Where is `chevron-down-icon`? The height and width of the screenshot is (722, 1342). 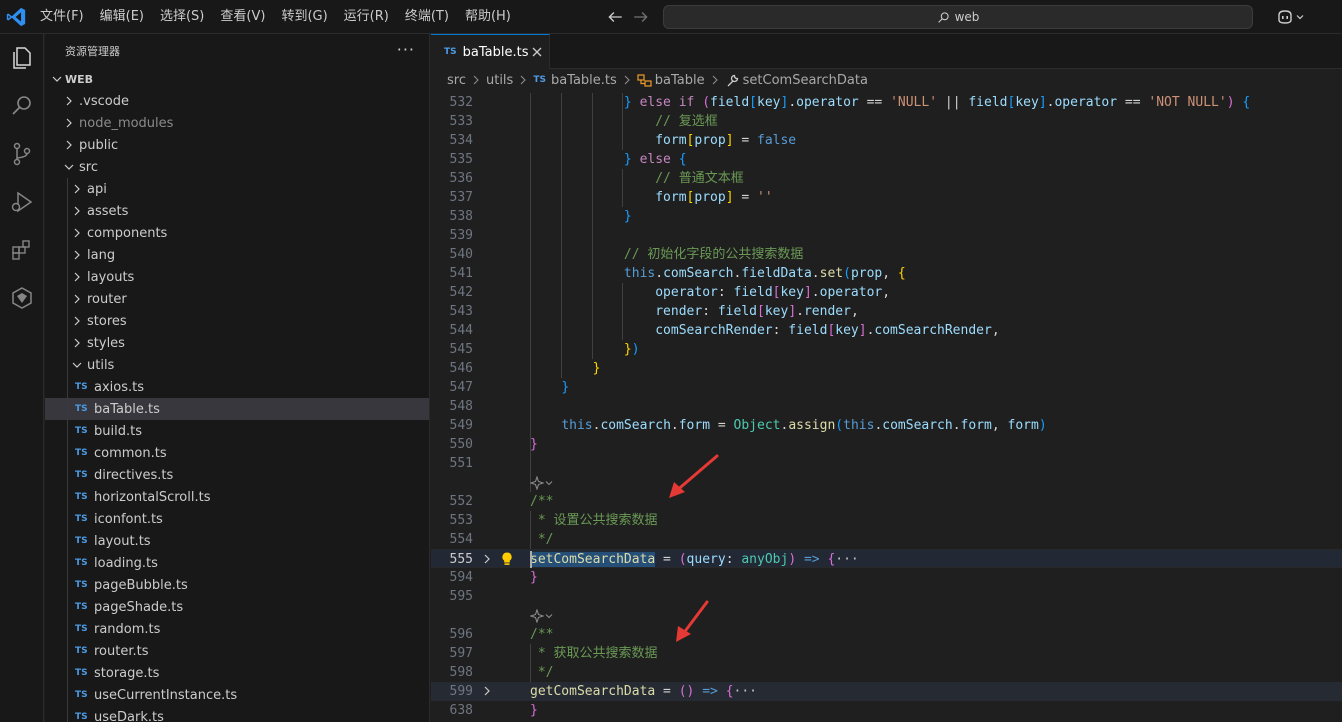 chevron-down-icon is located at coordinates (549, 482).